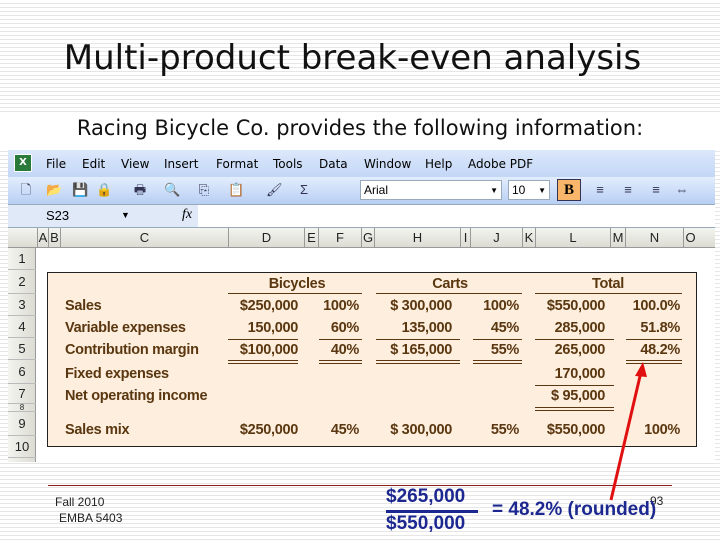 This screenshot has width=720, height=540. Describe the element at coordinates (626, 436) in the screenshot. I see `arrow-line` at that location.